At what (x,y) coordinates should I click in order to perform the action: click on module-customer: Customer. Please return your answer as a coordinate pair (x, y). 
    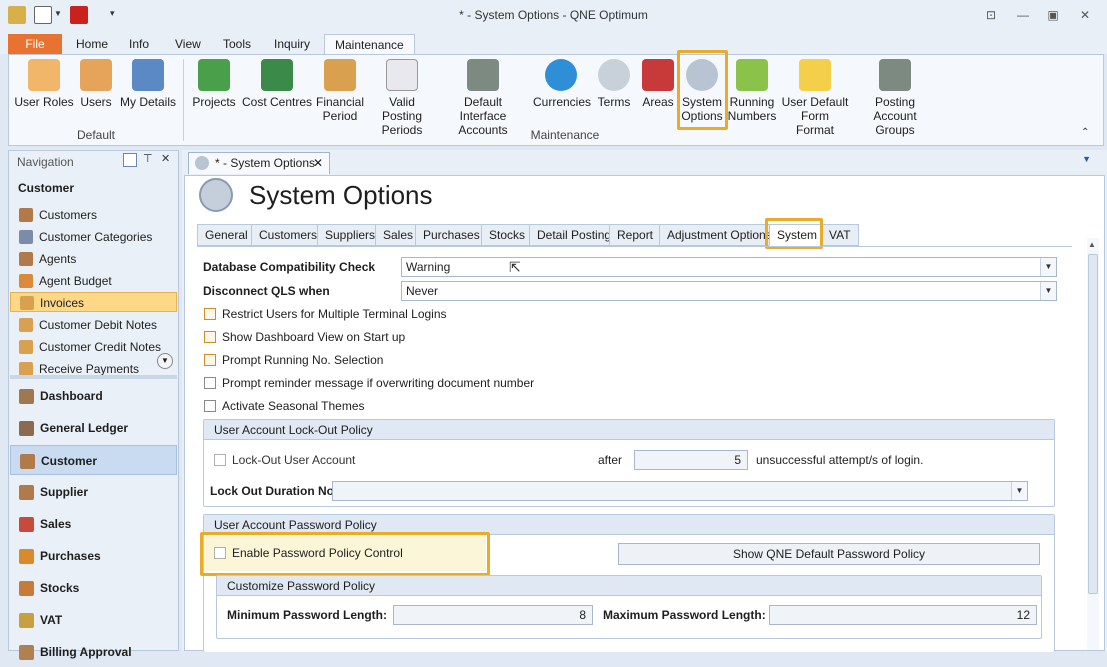
    Looking at the image, I should click on (93, 460).